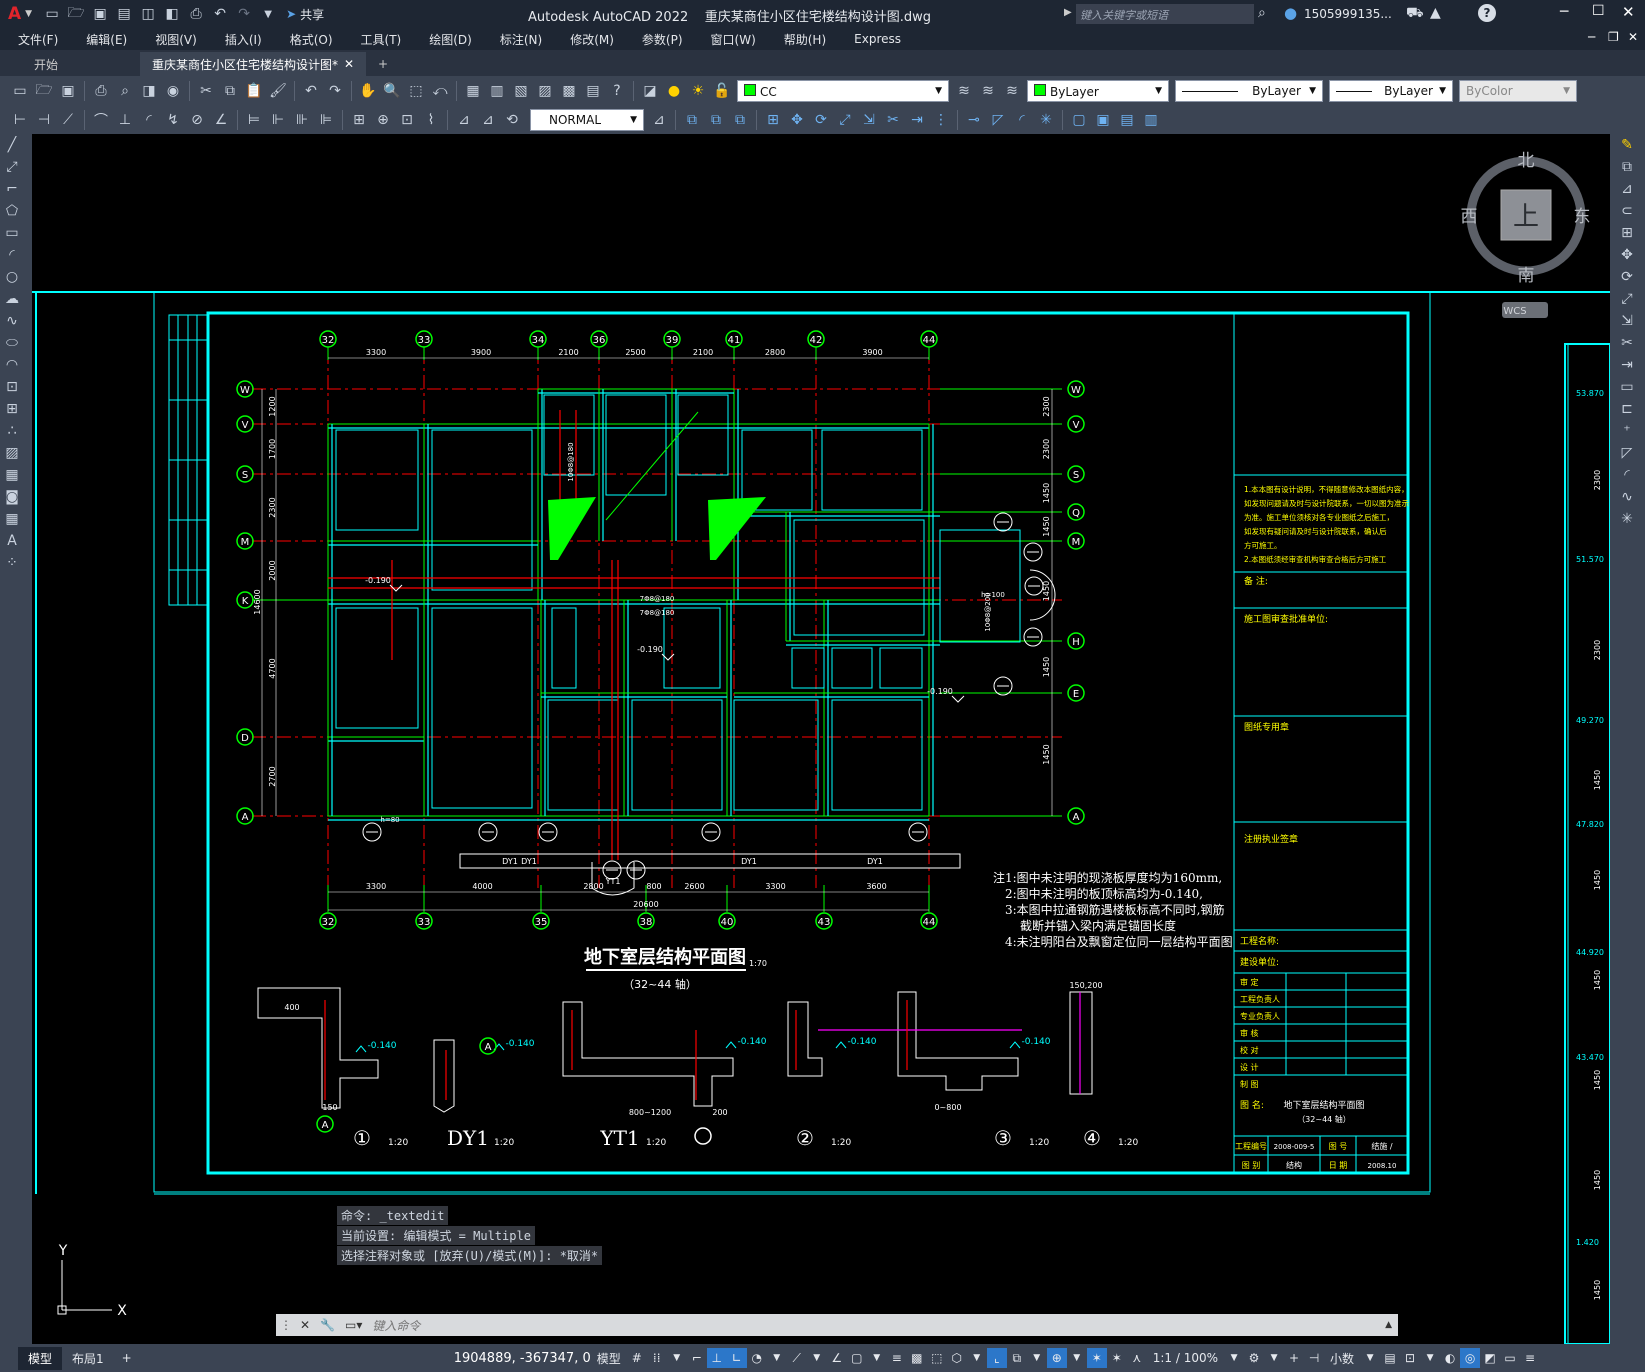  Describe the element at coordinates (736, 1358) in the screenshot. I see `ortho-icon: ∟` at that location.